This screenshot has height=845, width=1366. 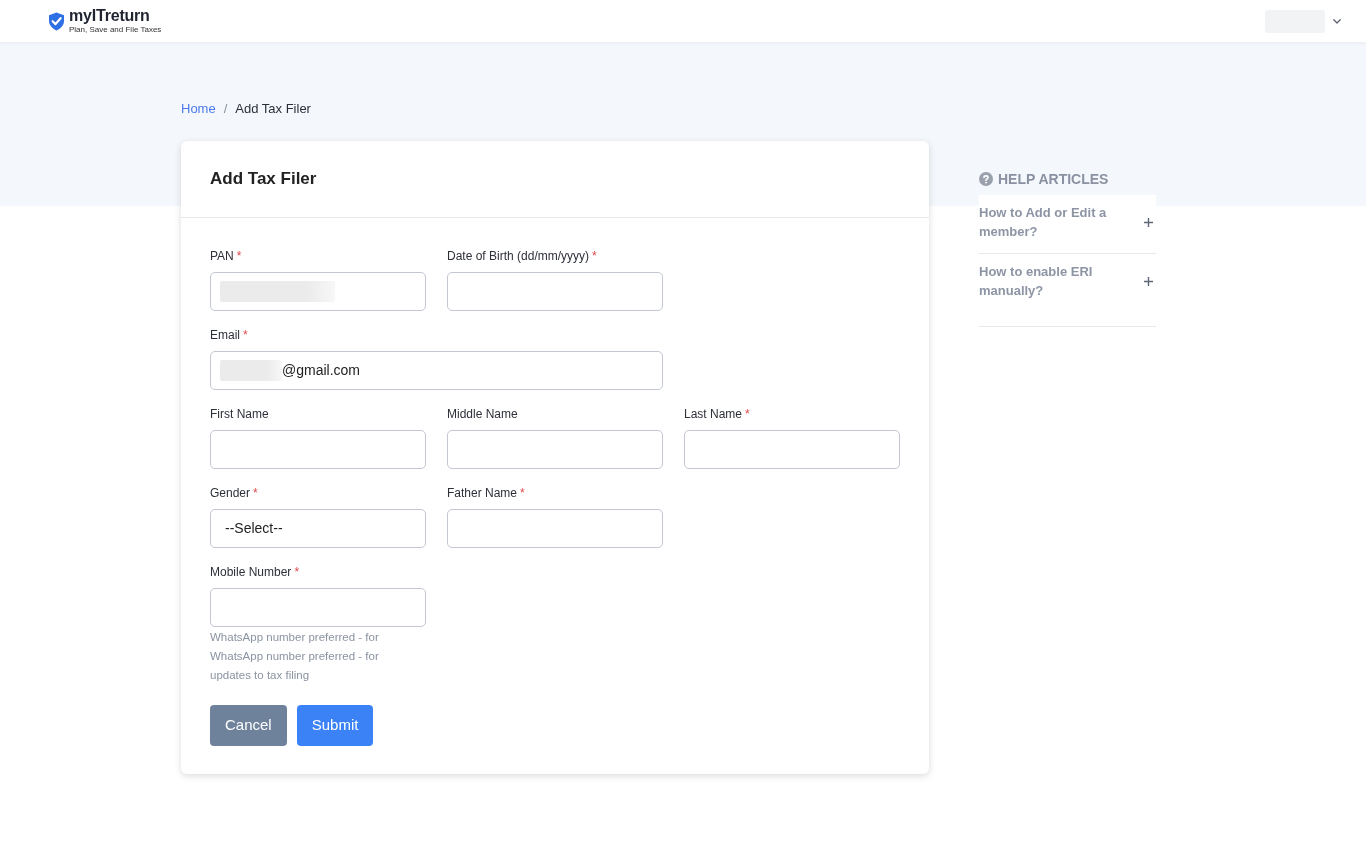 What do you see at coordinates (115, 29) in the screenshot?
I see `brand-tagline: Plan, Save and File Taxes` at bounding box center [115, 29].